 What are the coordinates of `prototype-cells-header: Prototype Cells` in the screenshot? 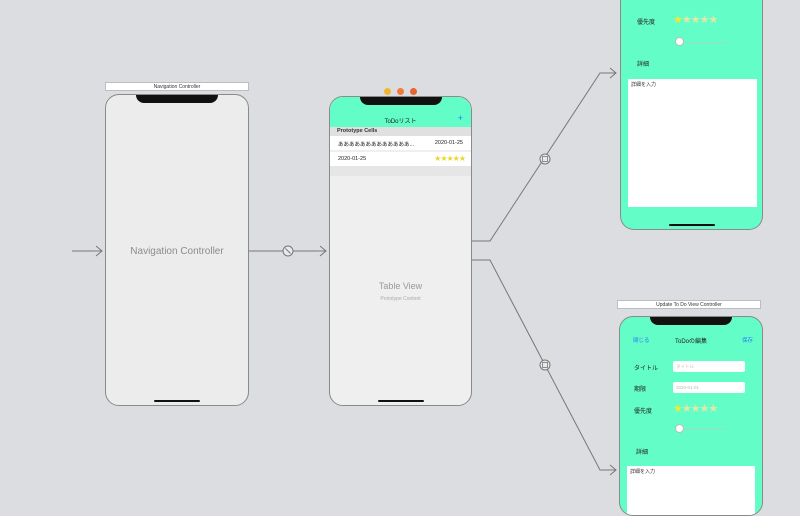 It's located at (400, 131).